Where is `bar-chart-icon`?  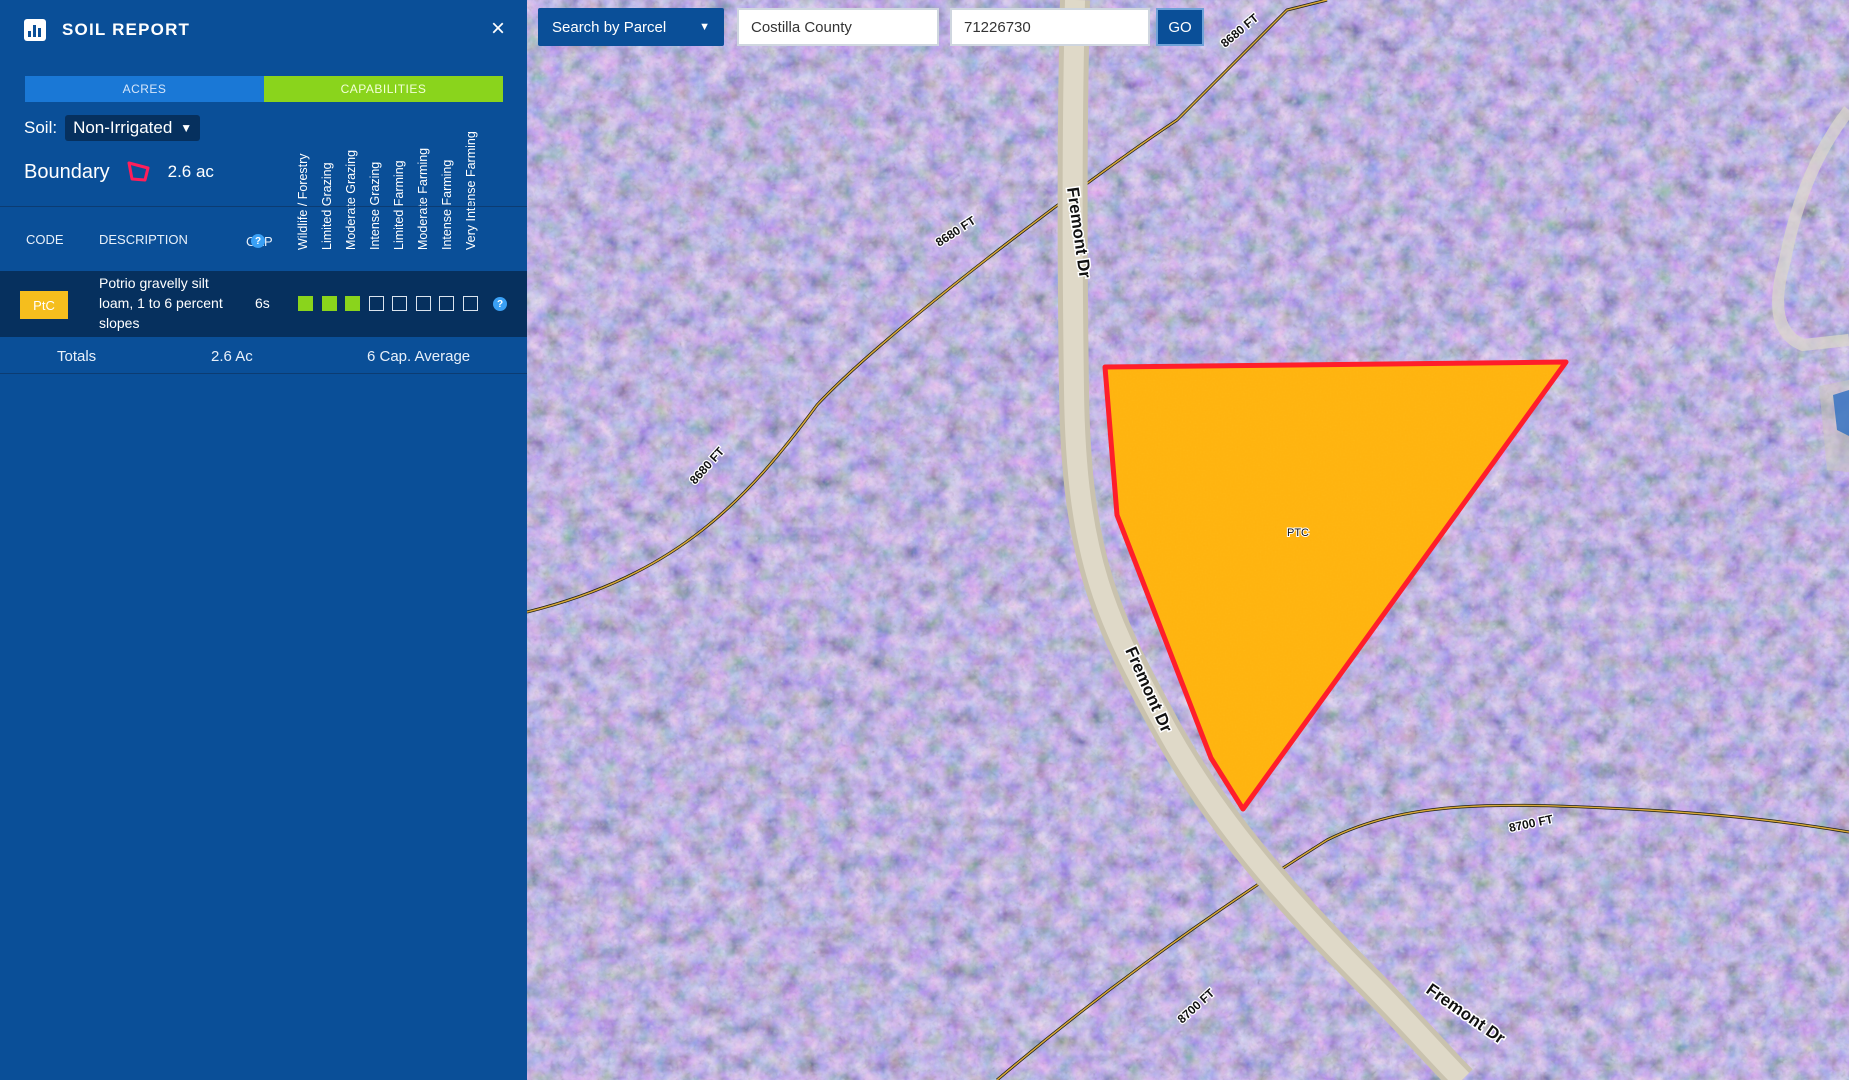 bar-chart-icon is located at coordinates (35, 30).